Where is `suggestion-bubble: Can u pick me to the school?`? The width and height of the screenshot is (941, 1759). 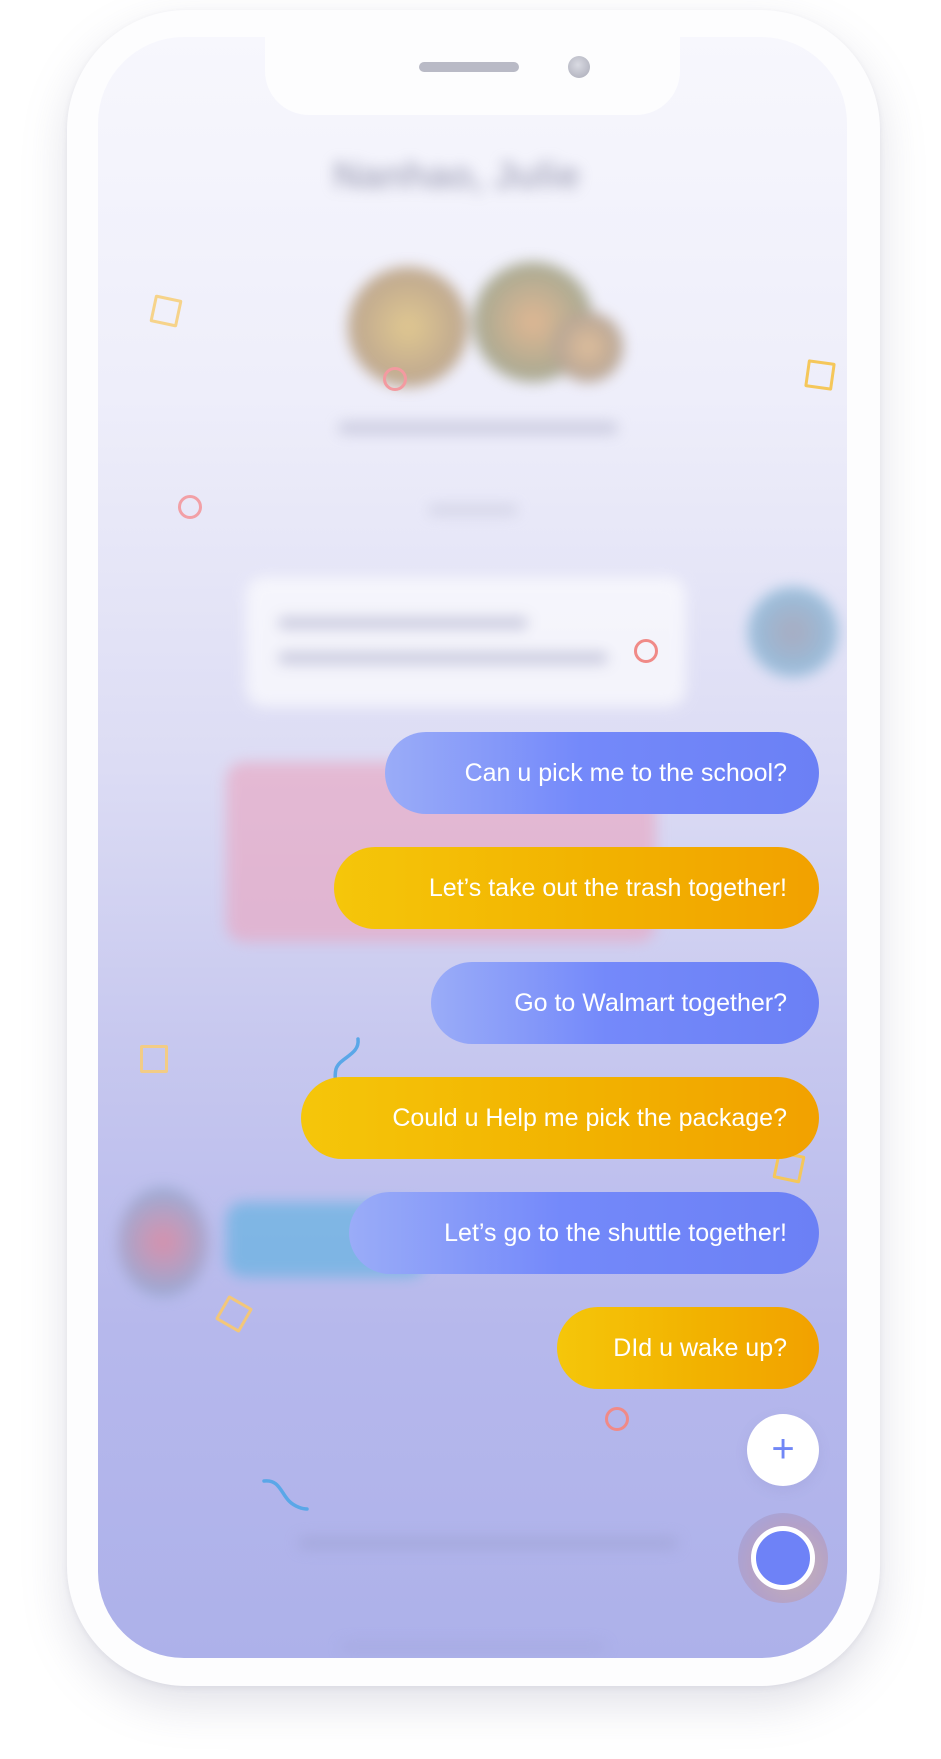 suggestion-bubble: Can u pick me to the school? is located at coordinates (602, 773).